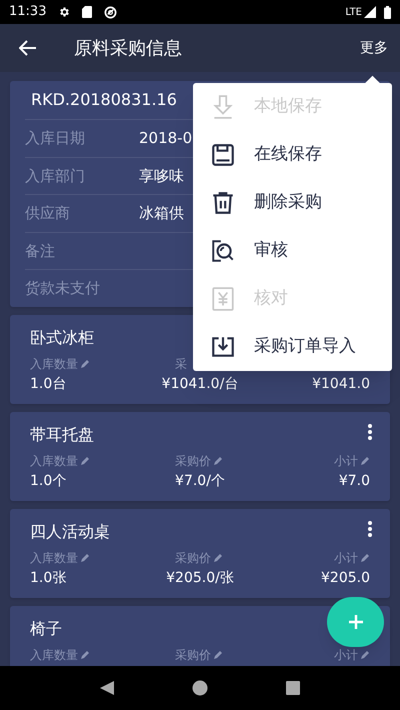 The height and width of the screenshot is (710, 400). I want to click on yen-icon, so click(223, 299).